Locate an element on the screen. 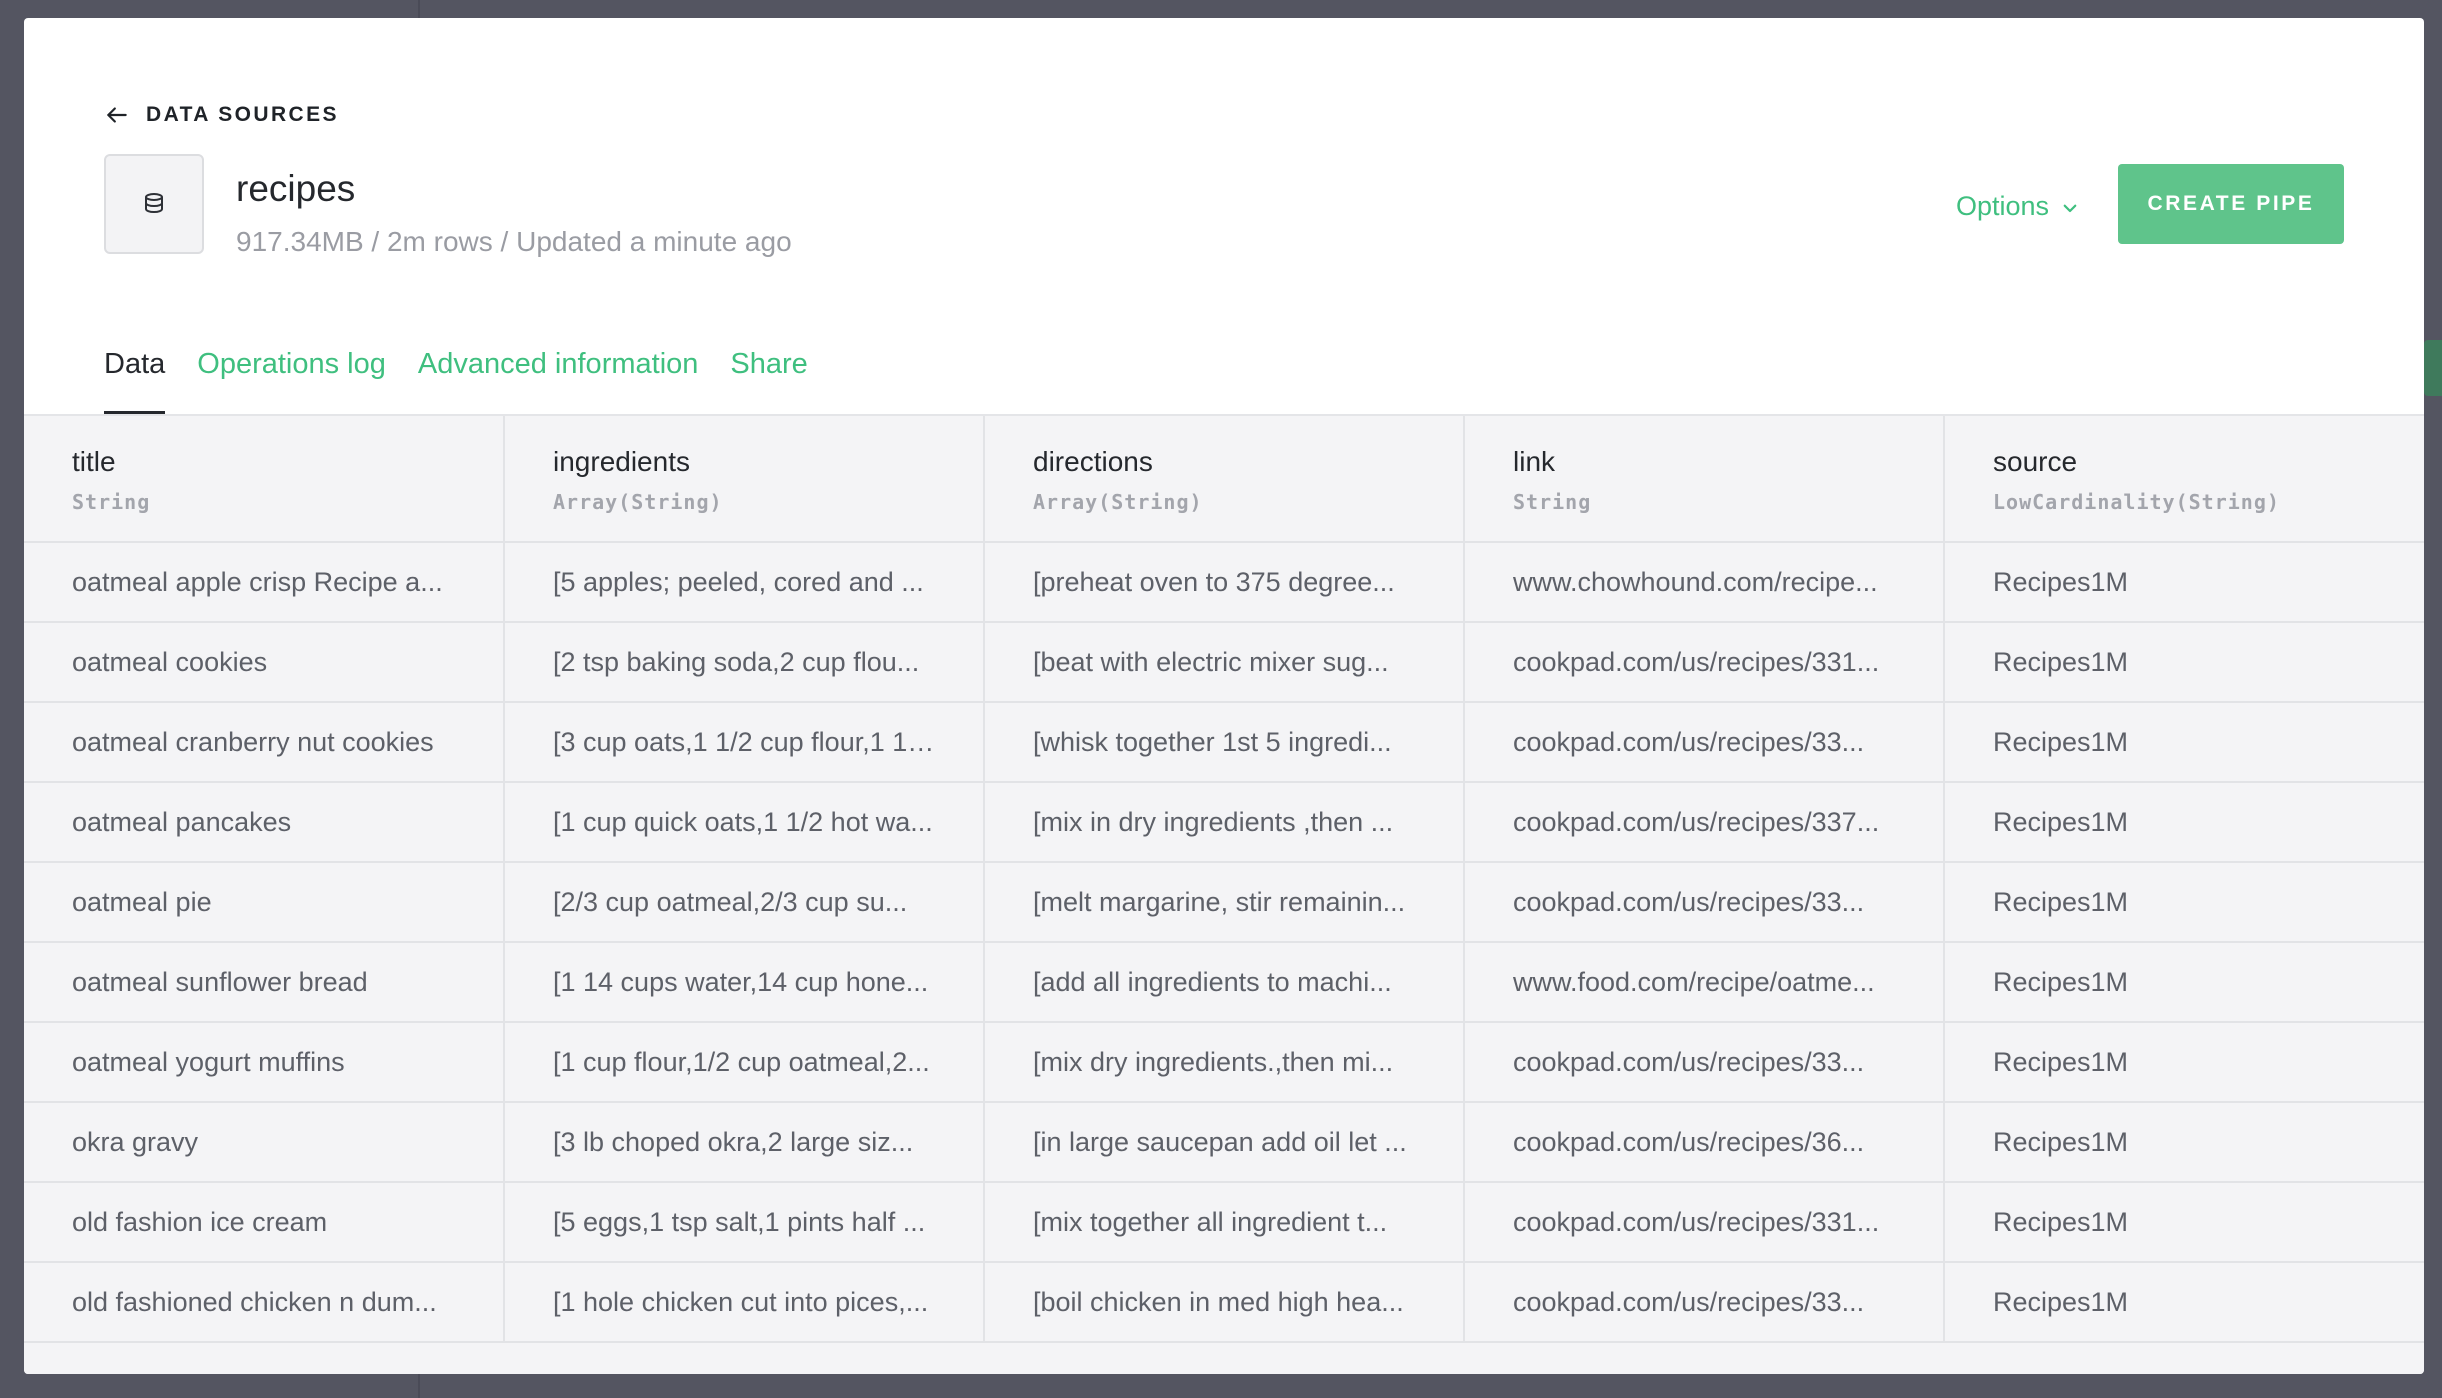 The height and width of the screenshot is (1398, 2442). column-name: source is located at coordinates (2035, 461).